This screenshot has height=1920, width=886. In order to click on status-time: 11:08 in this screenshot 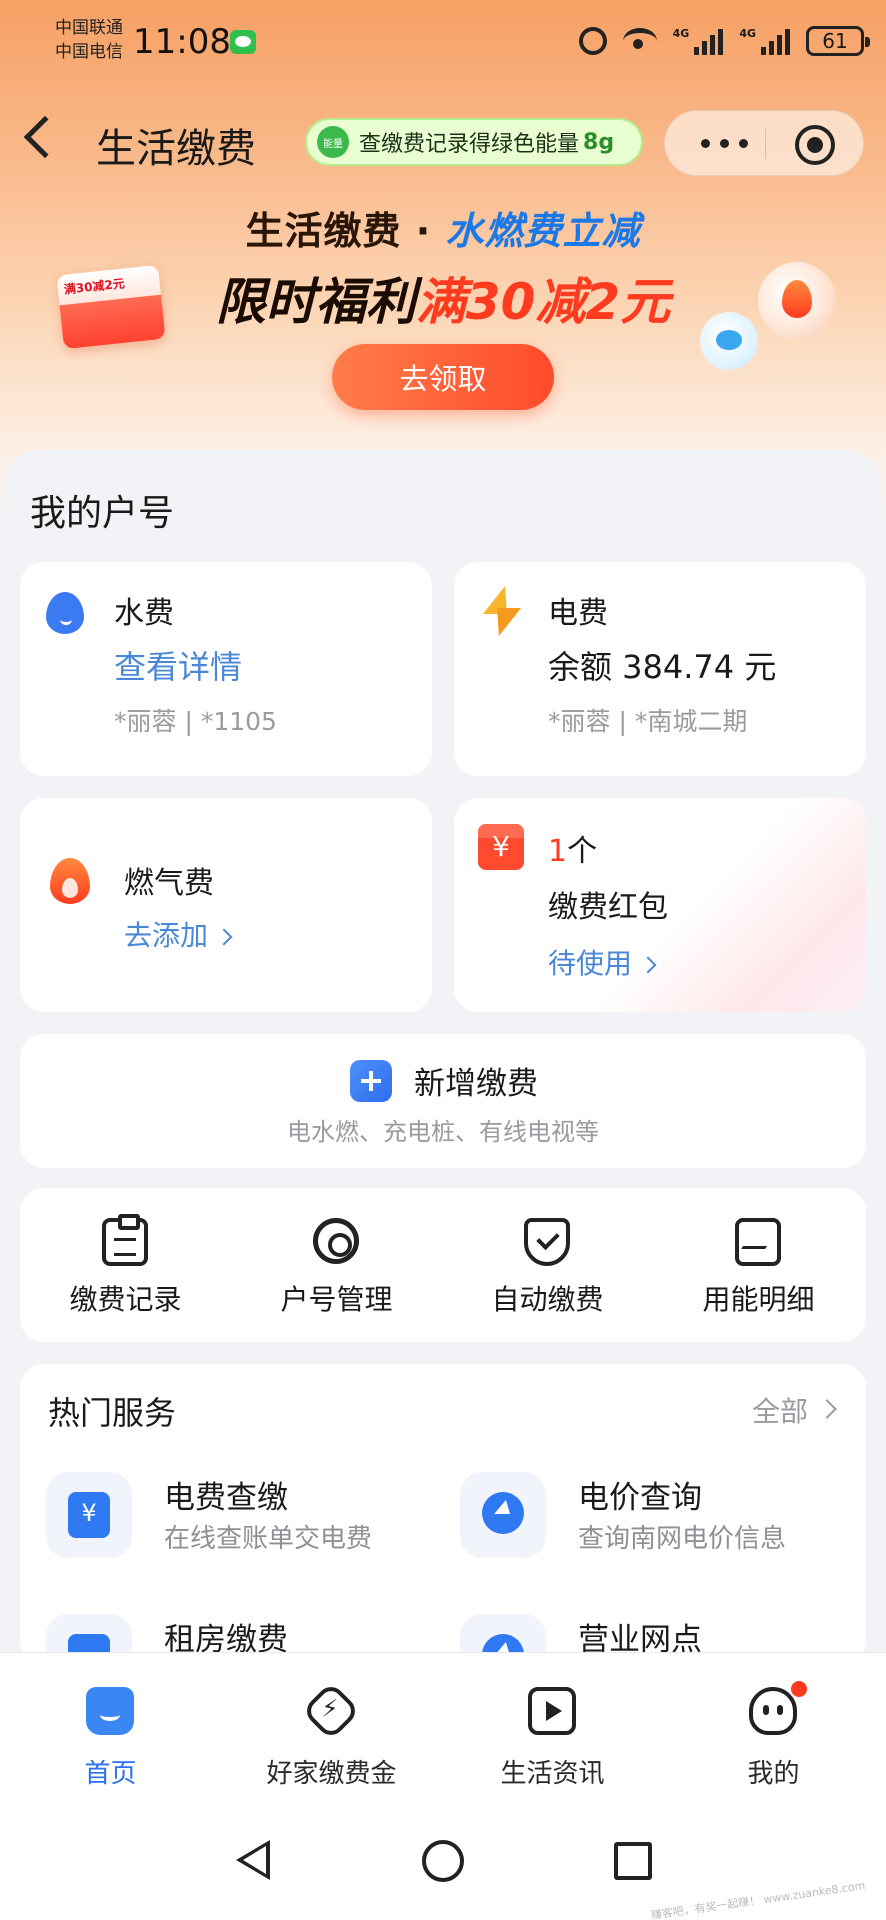, I will do `click(182, 42)`.